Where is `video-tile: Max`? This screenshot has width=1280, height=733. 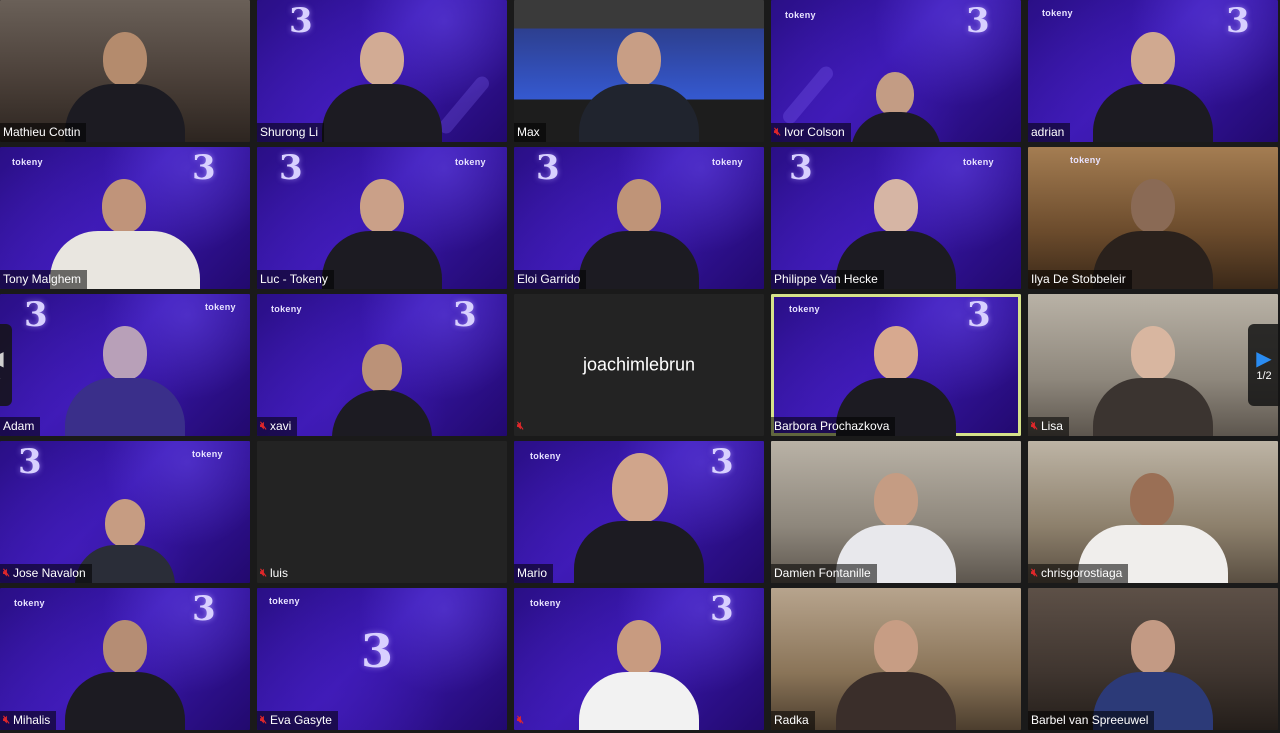 video-tile: Max is located at coordinates (639, 71).